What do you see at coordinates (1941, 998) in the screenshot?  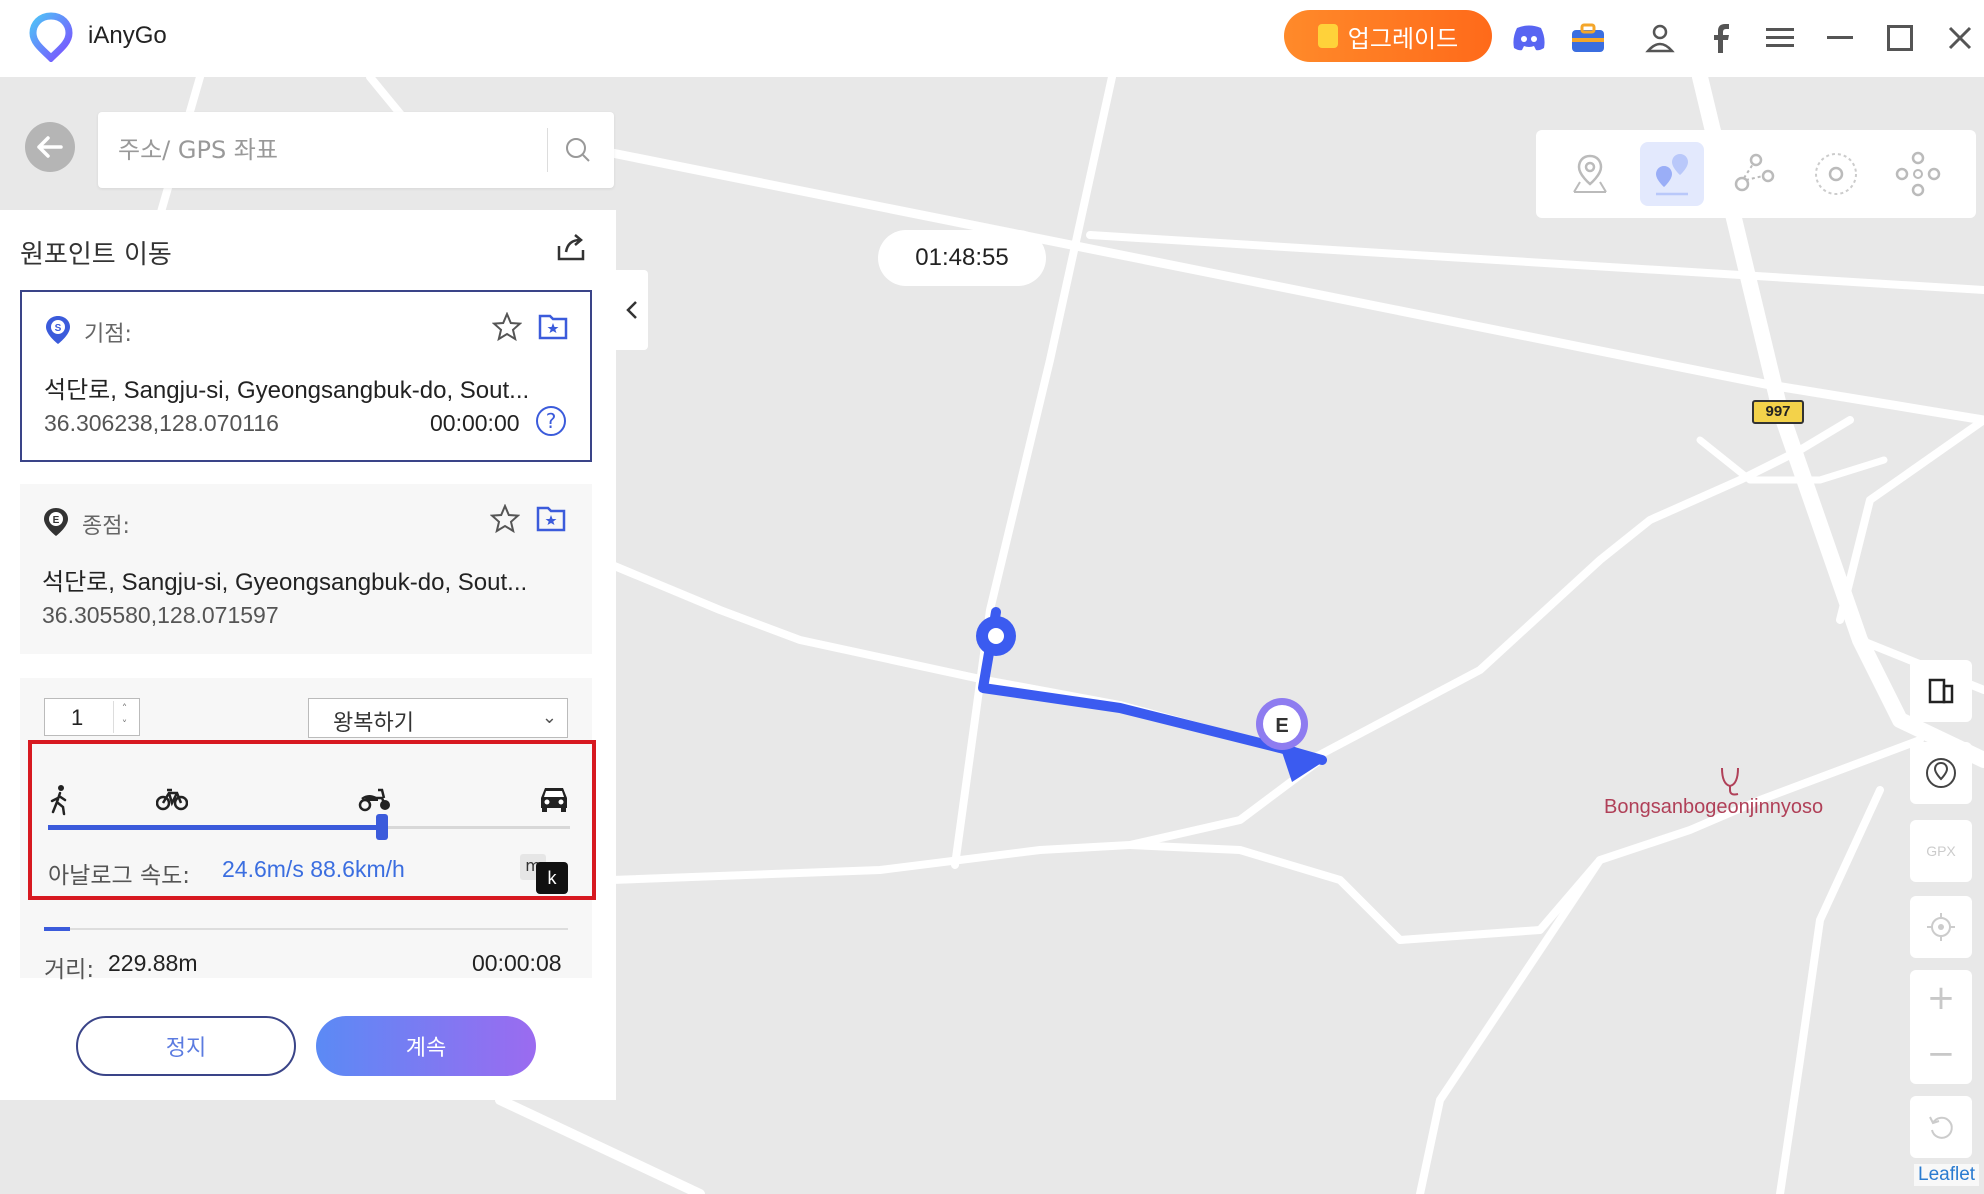 I see `zoom-in-icon: +` at bounding box center [1941, 998].